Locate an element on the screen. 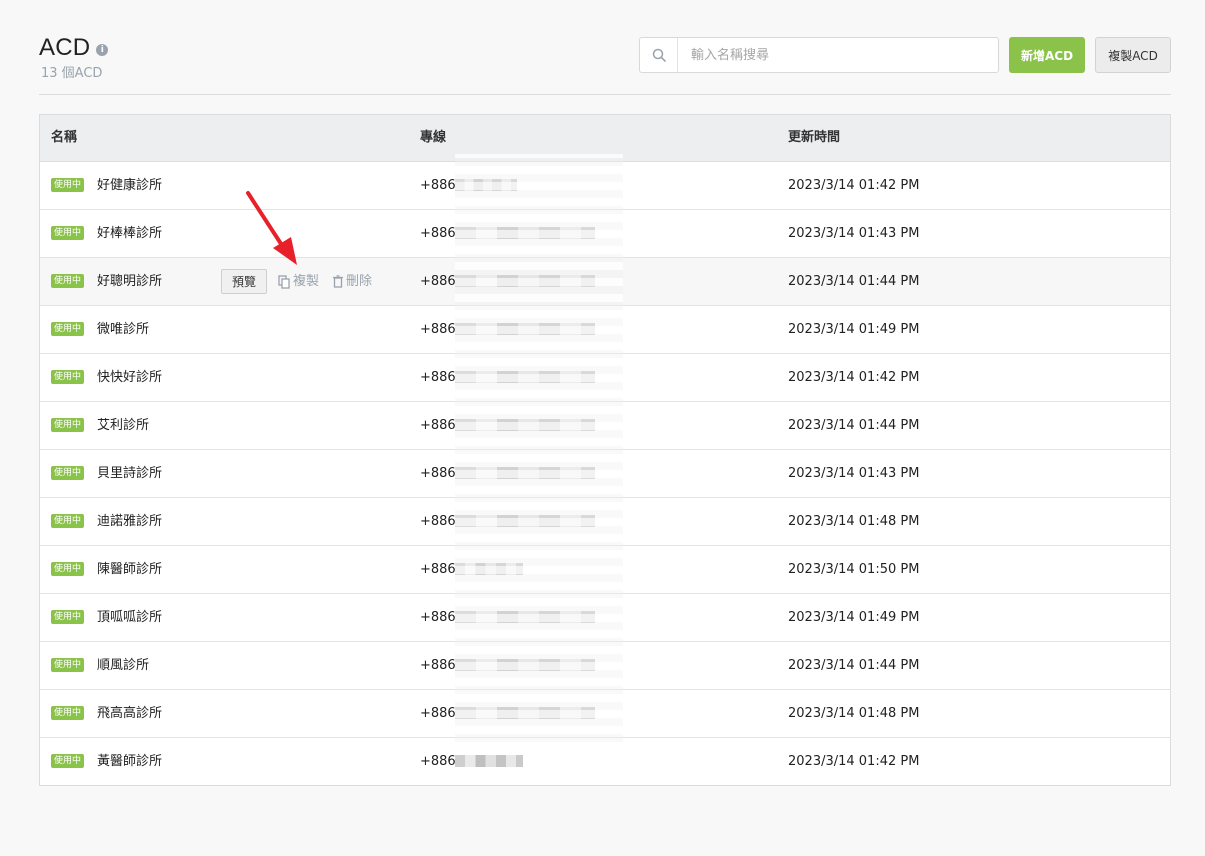  table-row: 使用中 飛高高診所 +886 2023/3/14 01:48 PM is located at coordinates (605, 714).